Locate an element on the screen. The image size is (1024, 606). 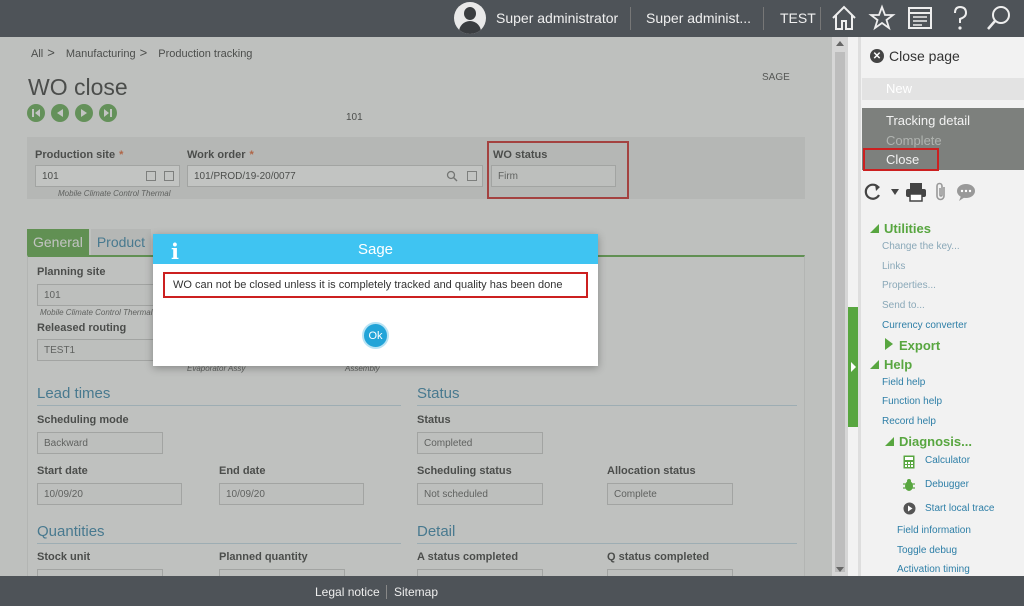
export-menu: Export is located at coordinates (912, 345).